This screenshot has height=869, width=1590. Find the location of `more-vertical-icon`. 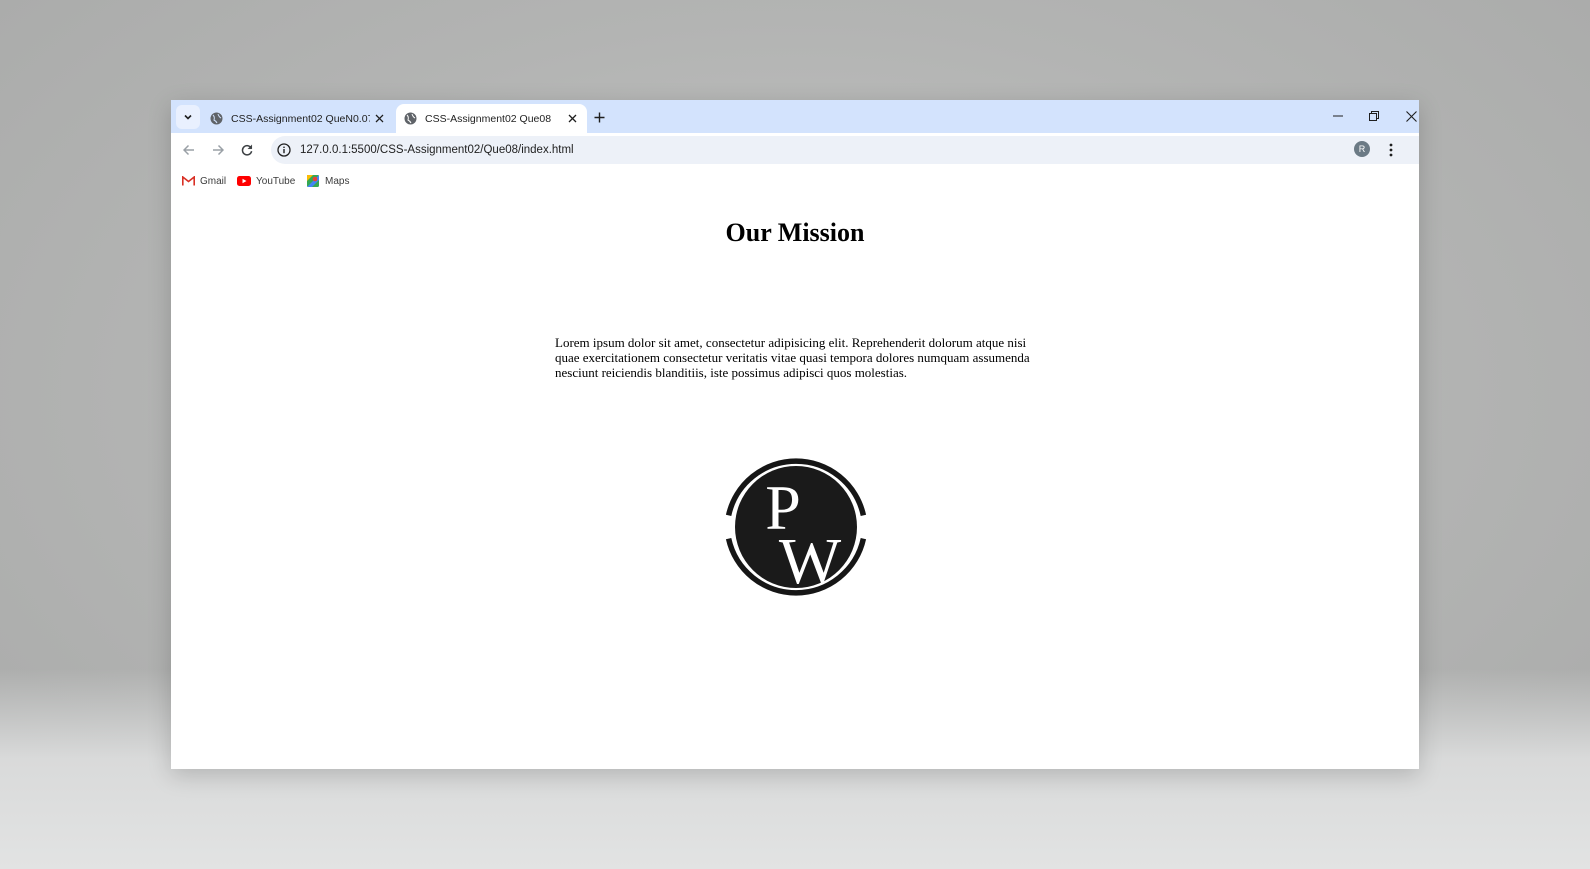

more-vertical-icon is located at coordinates (1391, 150).